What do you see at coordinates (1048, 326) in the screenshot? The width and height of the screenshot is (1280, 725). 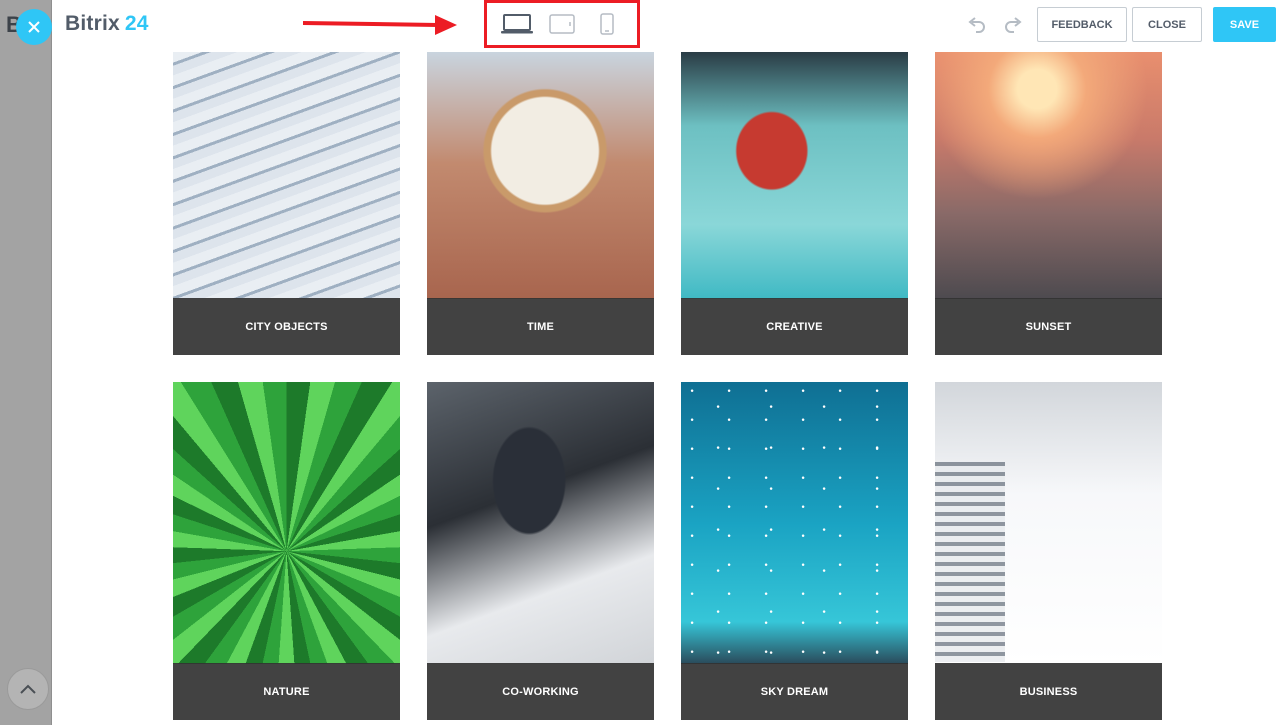 I see `tile-caption: SUNSET` at bounding box center [1048, 326].